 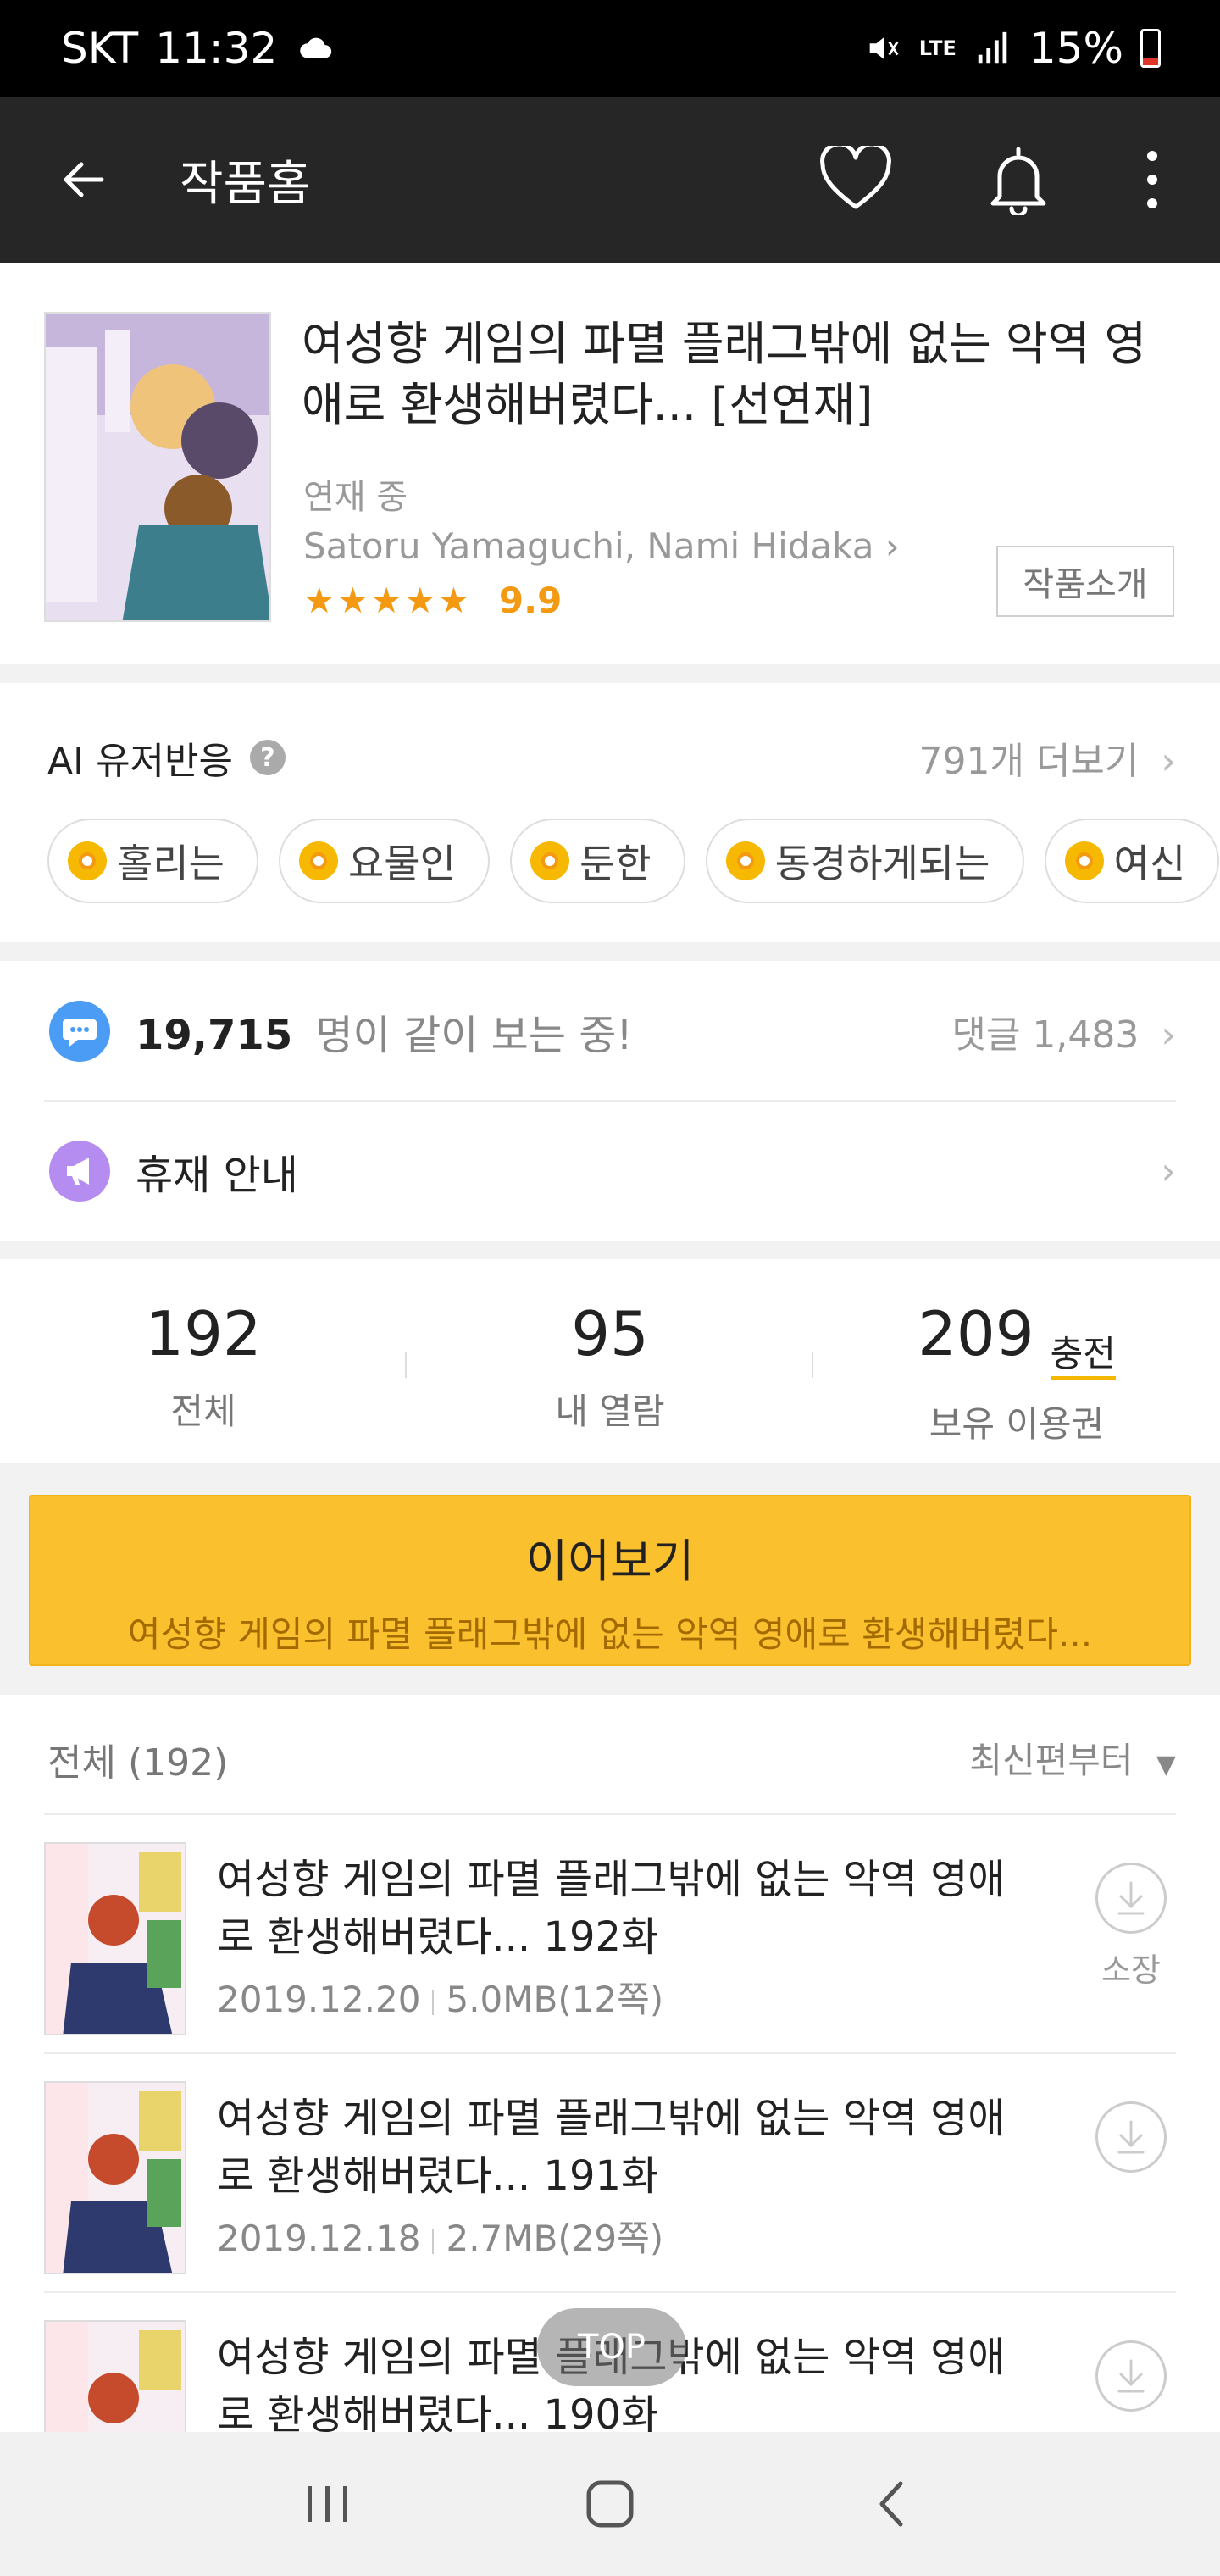 What do you see at coordinates (588, 546) in the screenshot?
I see `author-name: Satoru Yamaguchi, Nami Hidaka` at bounding box center [588, 546].